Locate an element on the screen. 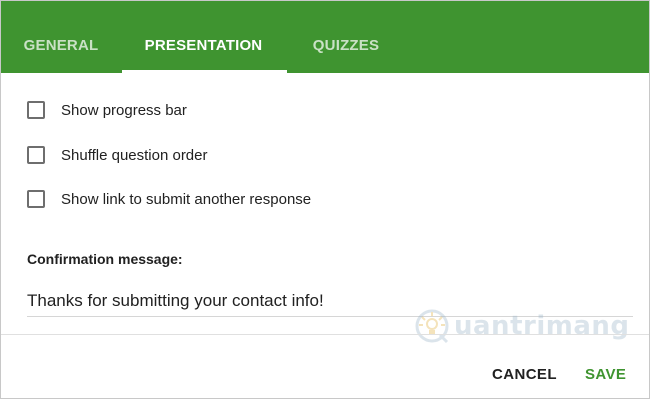  footer-divider is located at coordinates (325, 334).